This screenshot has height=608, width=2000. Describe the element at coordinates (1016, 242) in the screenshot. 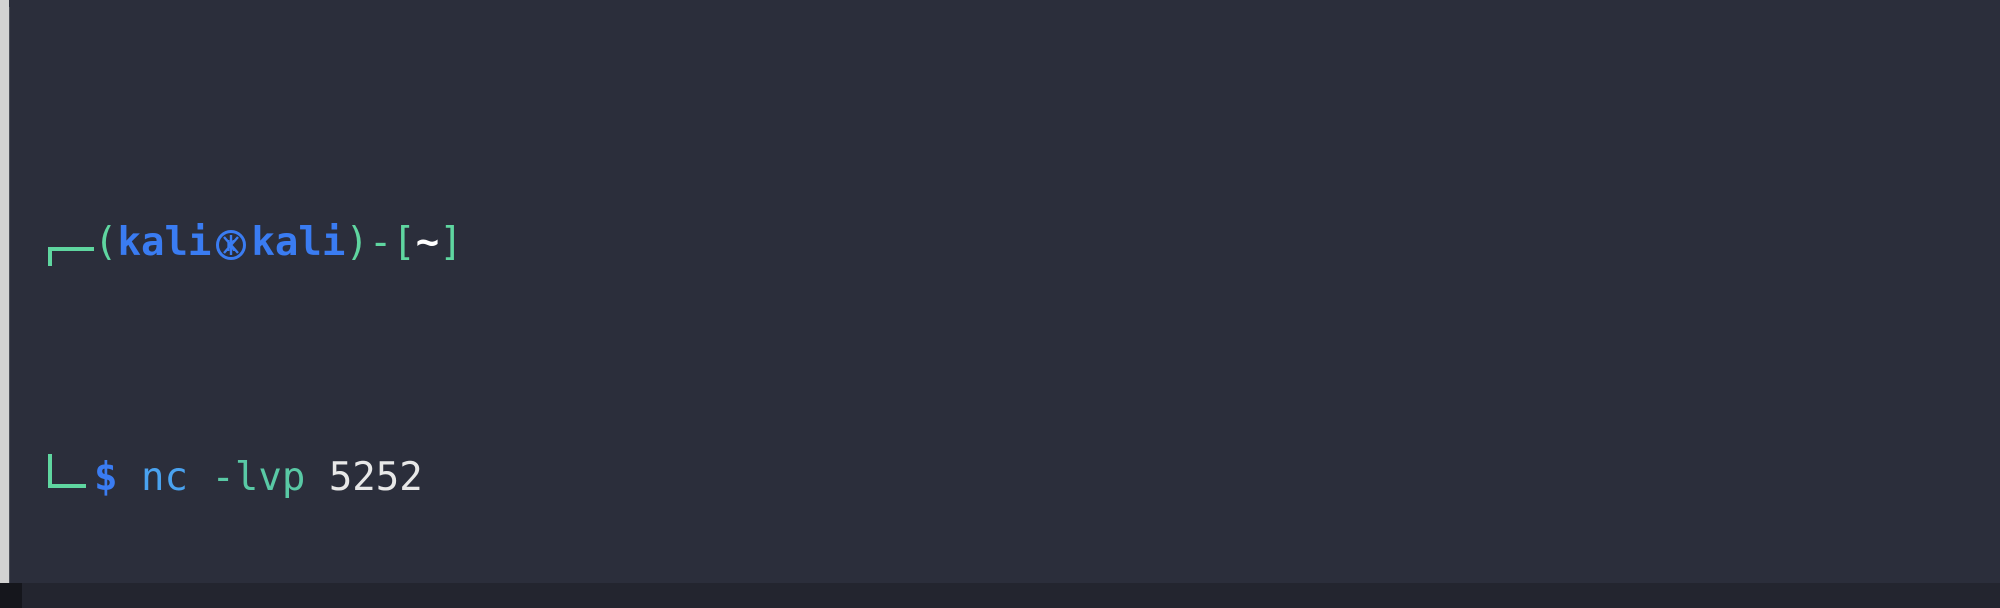

I see `shell-prompt-line-1: (kali Kkali)-[~]` at that location.